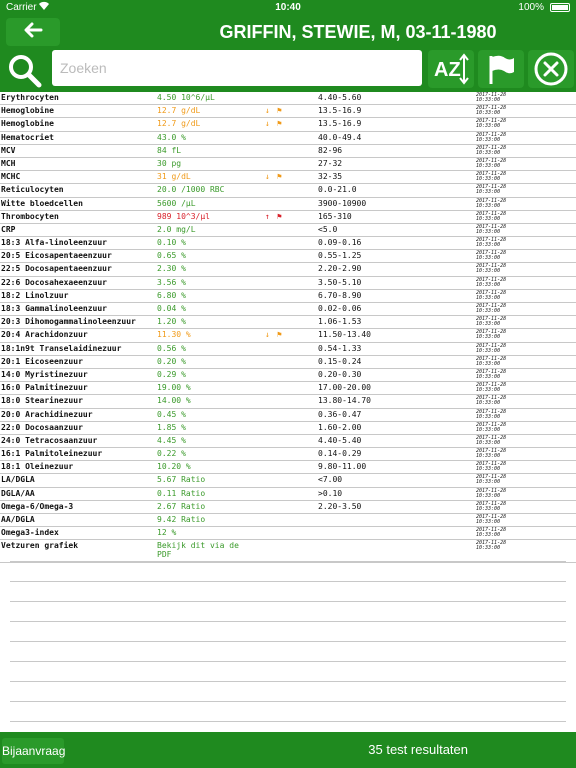 This screenshot has width=576, height=768. I want to click on flag-icon: ⚑, so click(279, 335).